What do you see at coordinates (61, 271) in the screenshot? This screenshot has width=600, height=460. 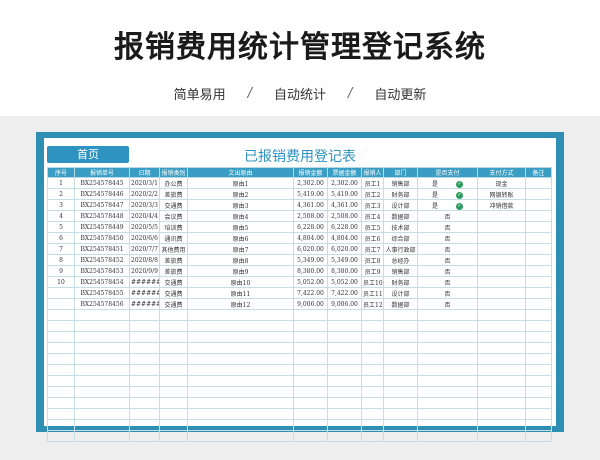 I see `table-cell-no: 9` at bounding box center [61, 271].